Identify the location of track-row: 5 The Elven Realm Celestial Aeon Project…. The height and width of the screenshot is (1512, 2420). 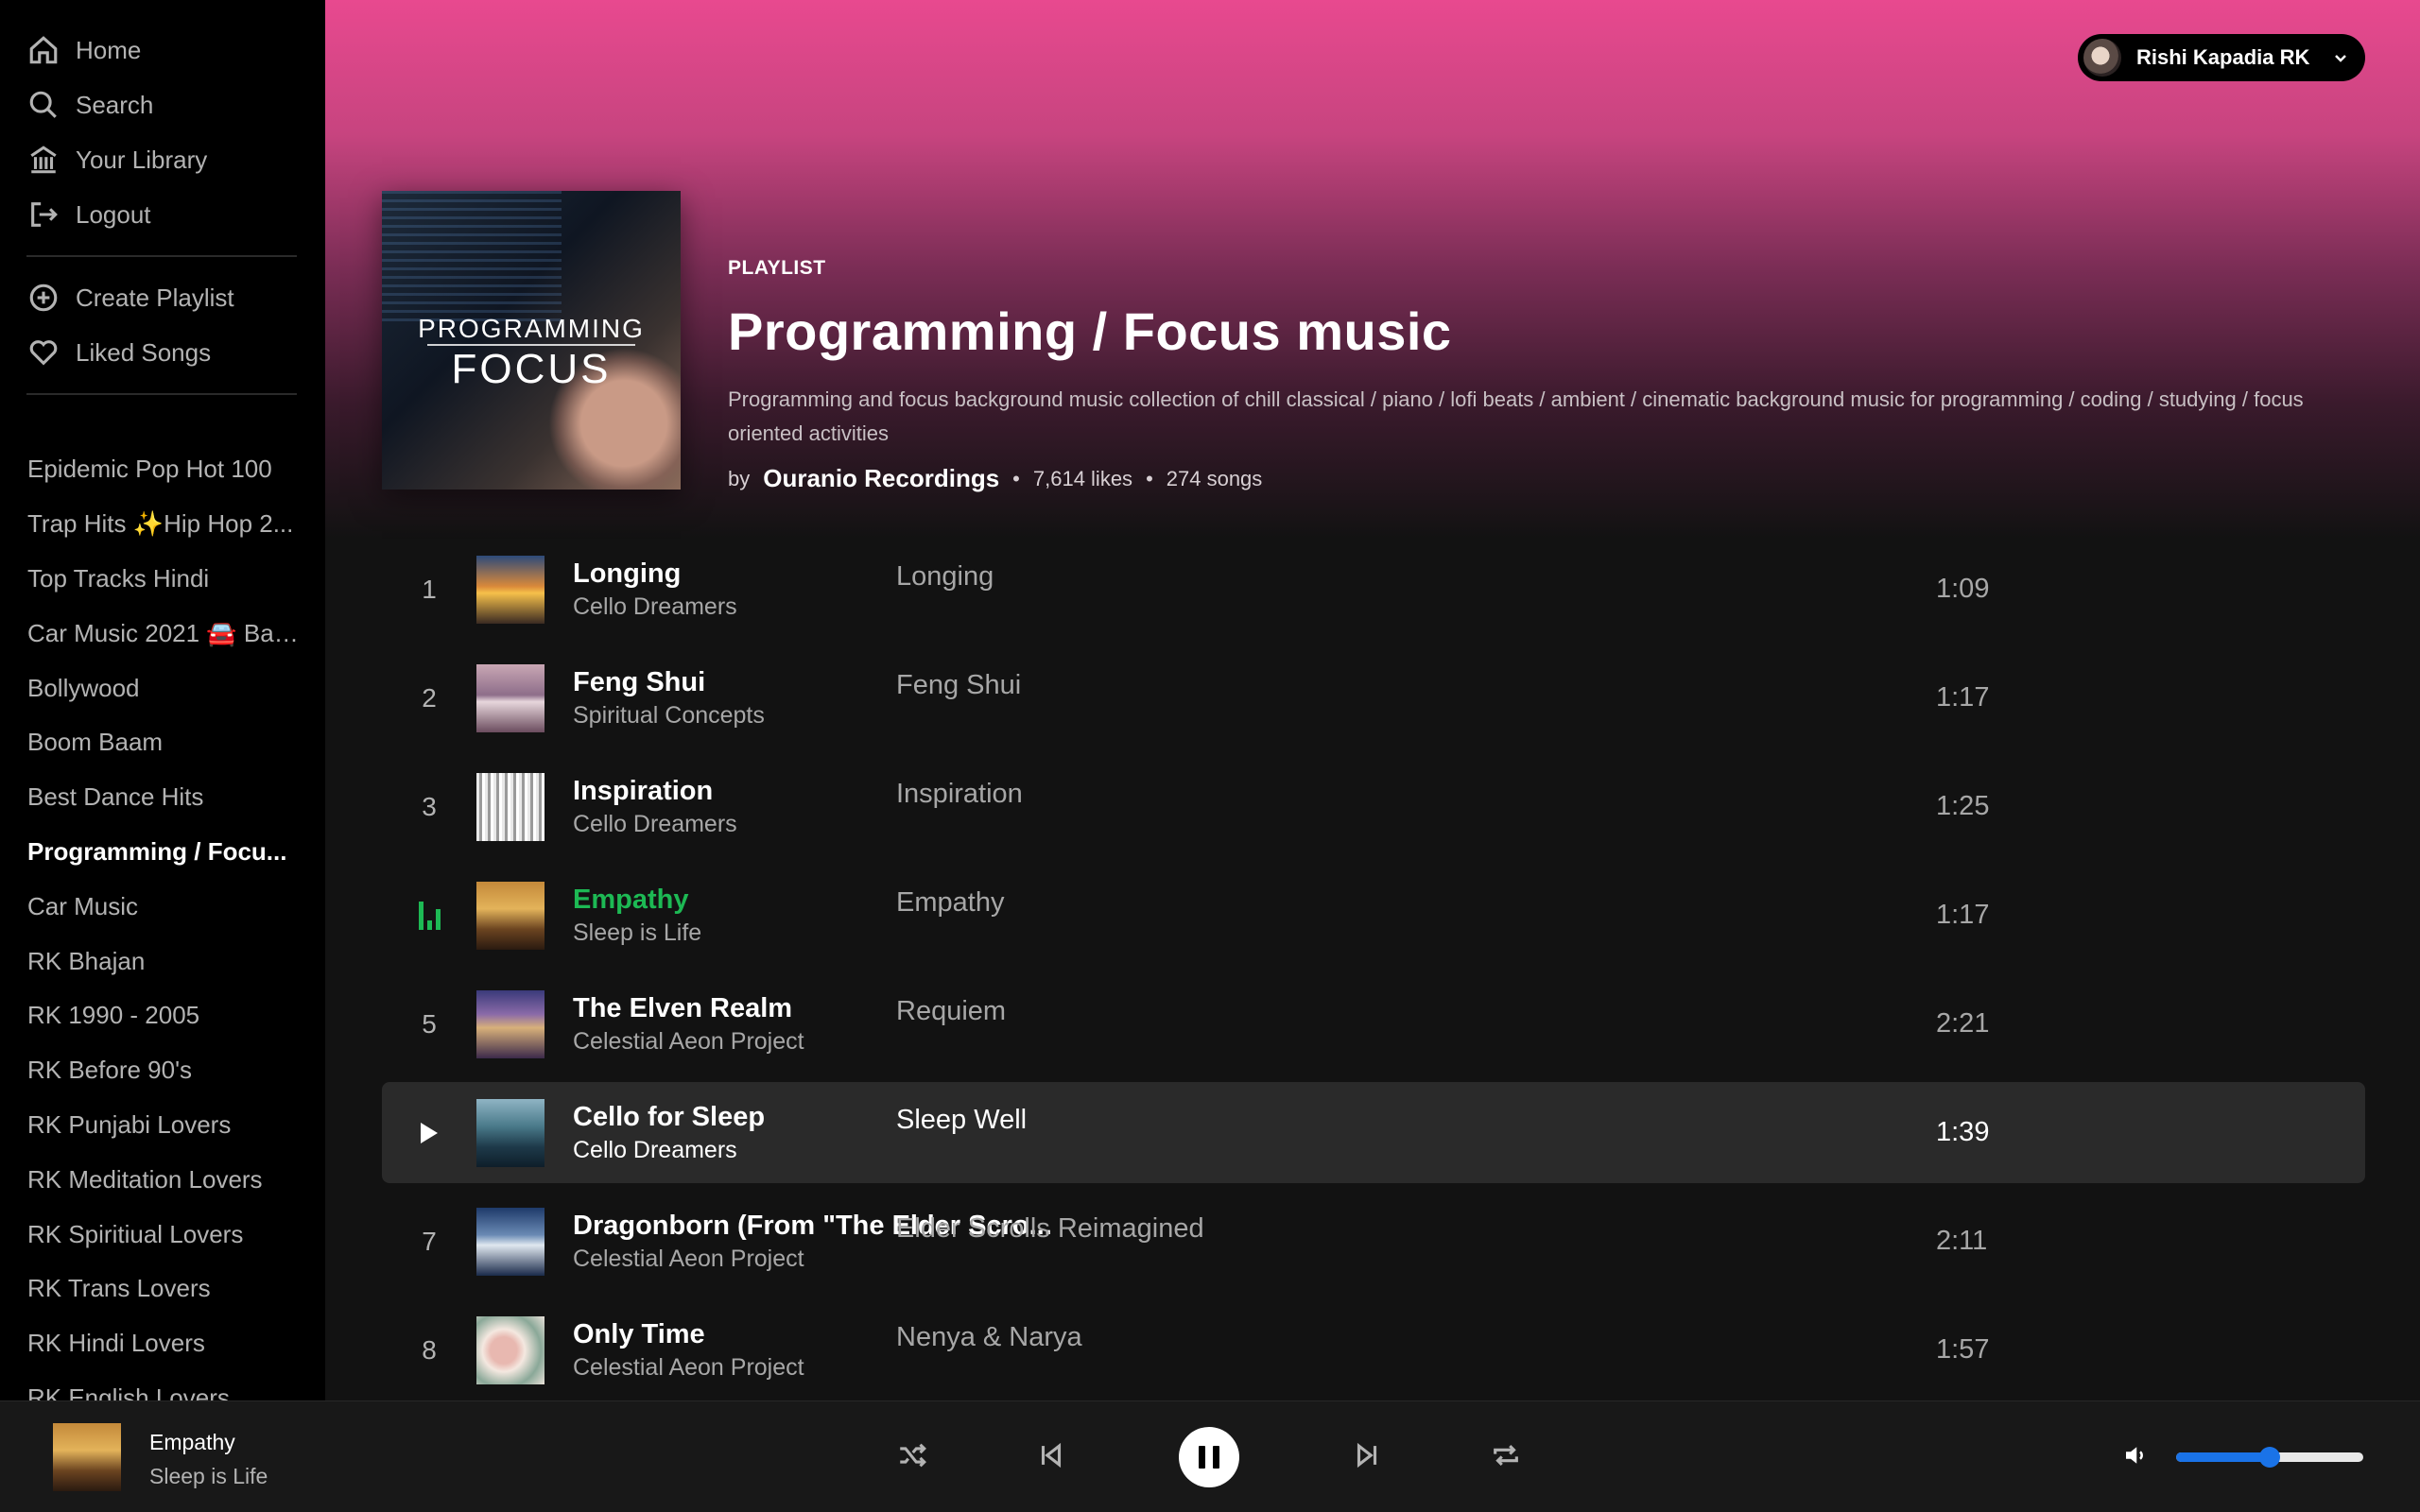
(1373, 1023).